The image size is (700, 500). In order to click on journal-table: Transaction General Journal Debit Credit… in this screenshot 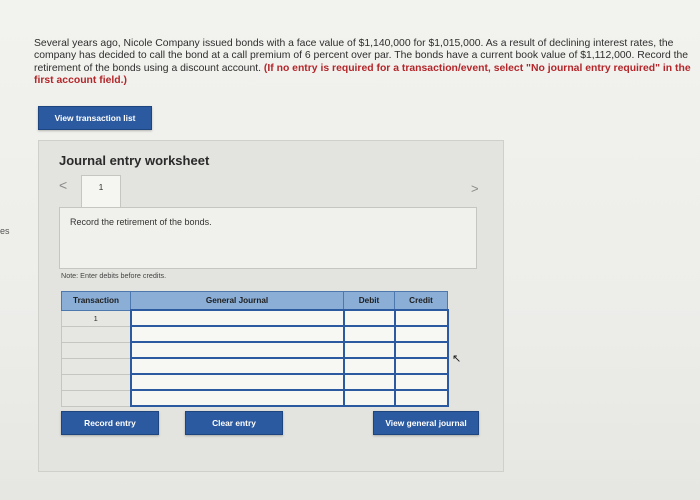, I will do `click(255, 349)`.